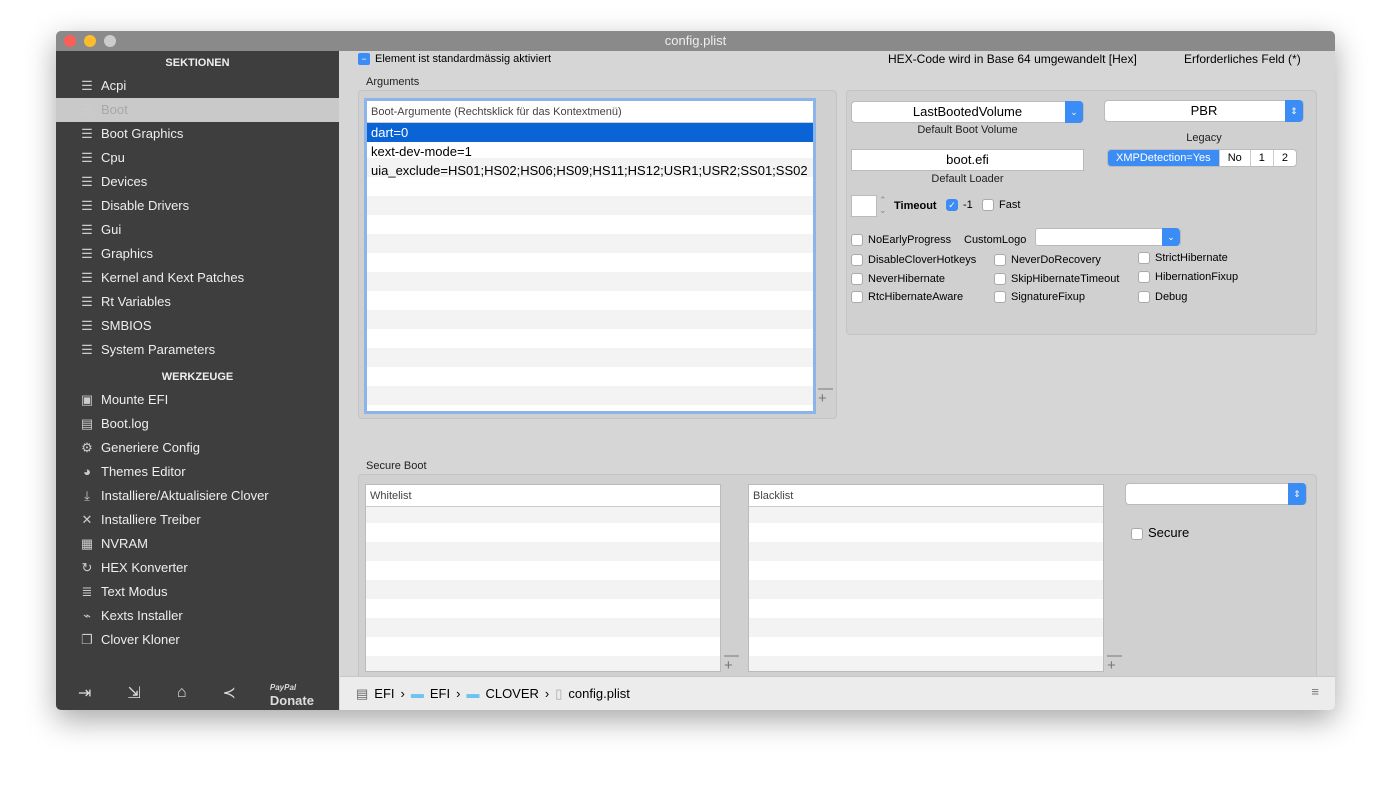  I want to click on legacy-select: PBR ⇕, so click(1204, 111).